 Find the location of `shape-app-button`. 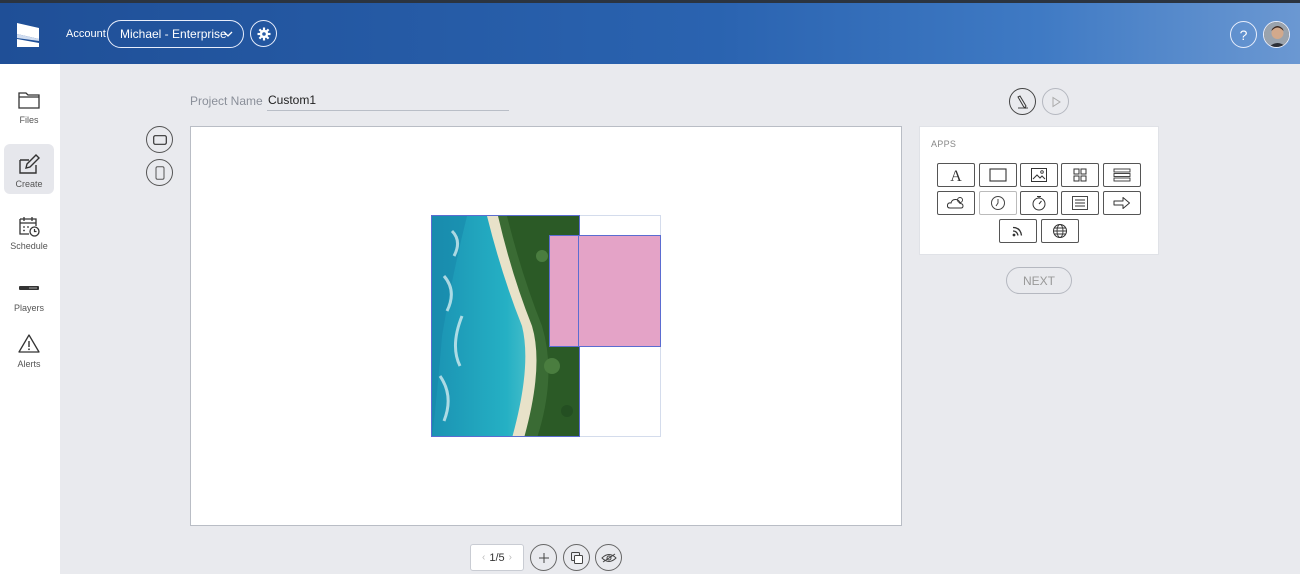

shape-app-button is located at coordinates (998, 175).